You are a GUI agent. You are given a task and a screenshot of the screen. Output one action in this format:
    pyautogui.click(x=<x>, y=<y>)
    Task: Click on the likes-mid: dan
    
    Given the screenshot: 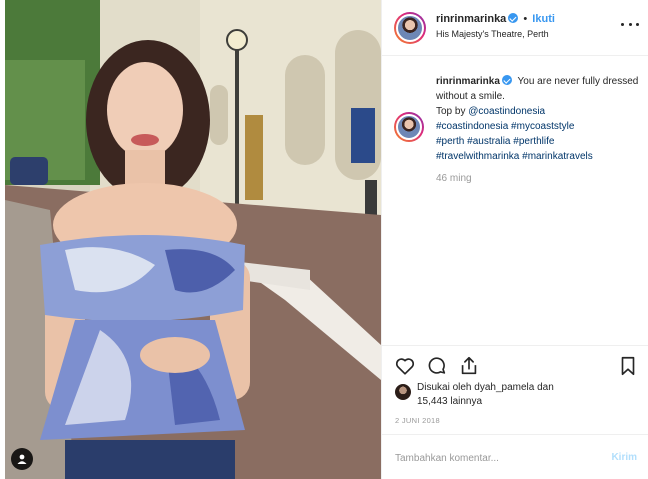 What is the action you would take?
    pyautogui.click(x=544, y=387)
    